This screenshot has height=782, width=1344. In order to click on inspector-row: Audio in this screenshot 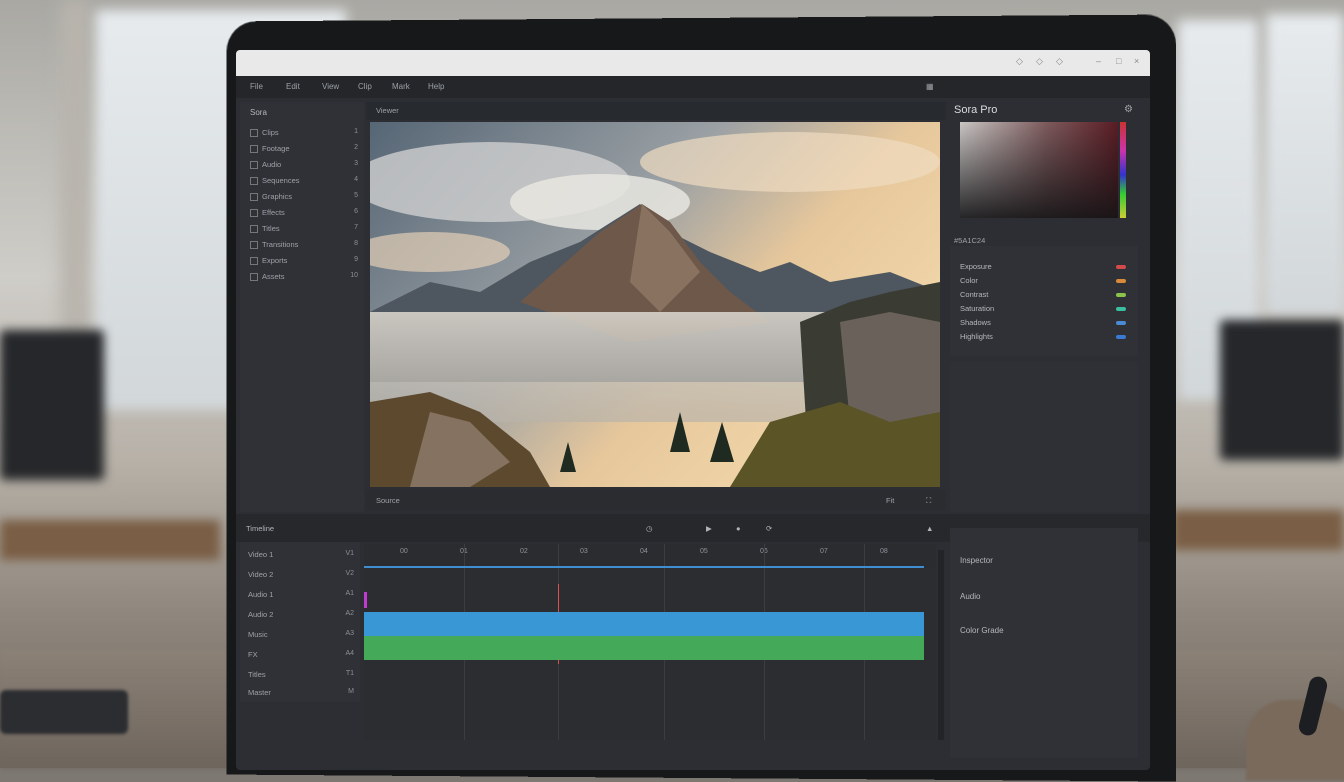, I will do `click(970, 596)`.